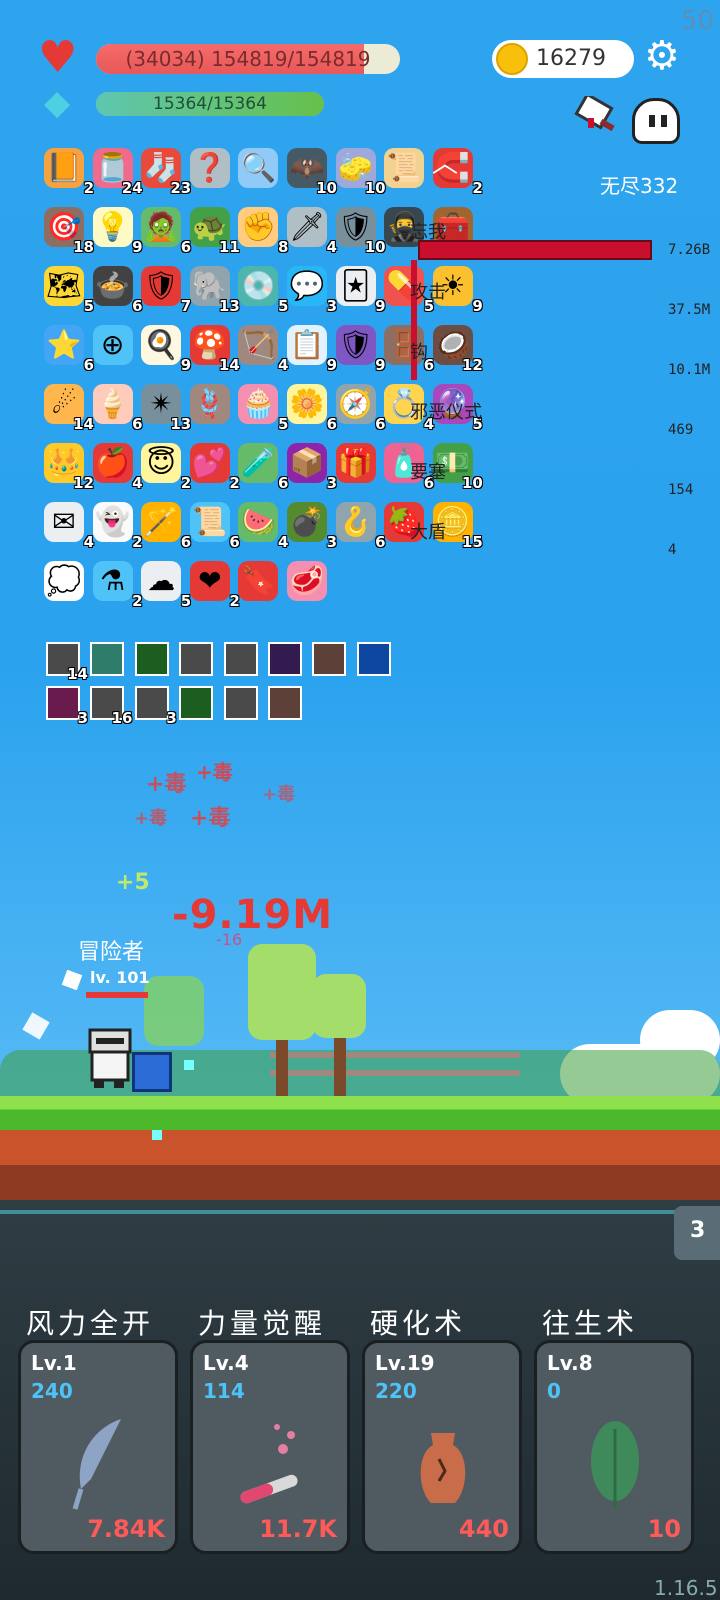  What do you see at coordinates (126, 1529) in the screenshot?
I see `skill-cost: 7.84K` at bounding box center [126, 1529].